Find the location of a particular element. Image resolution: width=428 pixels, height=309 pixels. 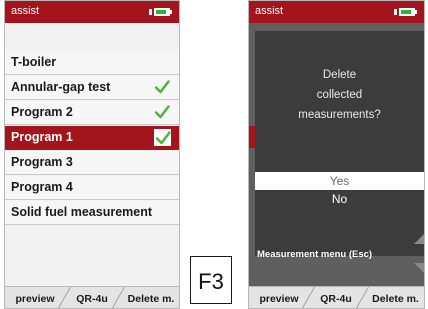

menu-item-program-1: Program 1 is located at coordinates (92, 138).